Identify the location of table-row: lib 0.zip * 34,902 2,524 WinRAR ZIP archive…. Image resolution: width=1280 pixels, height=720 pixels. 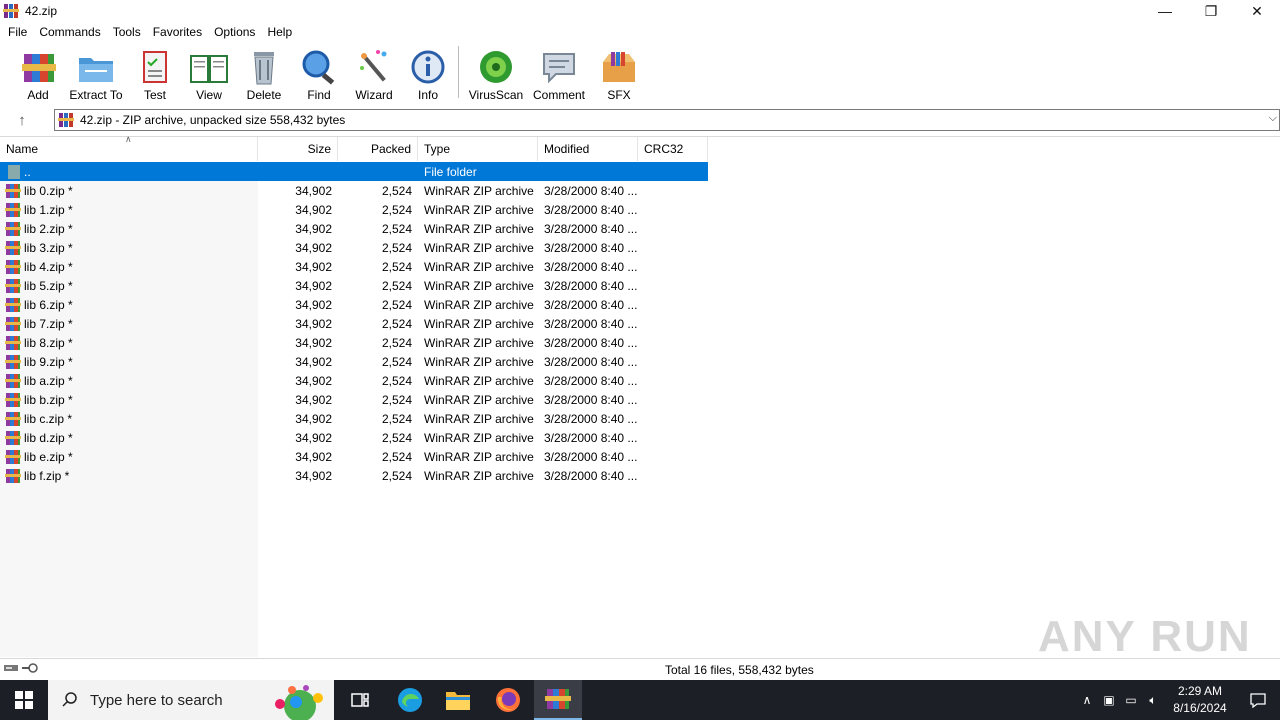
(354, 190).